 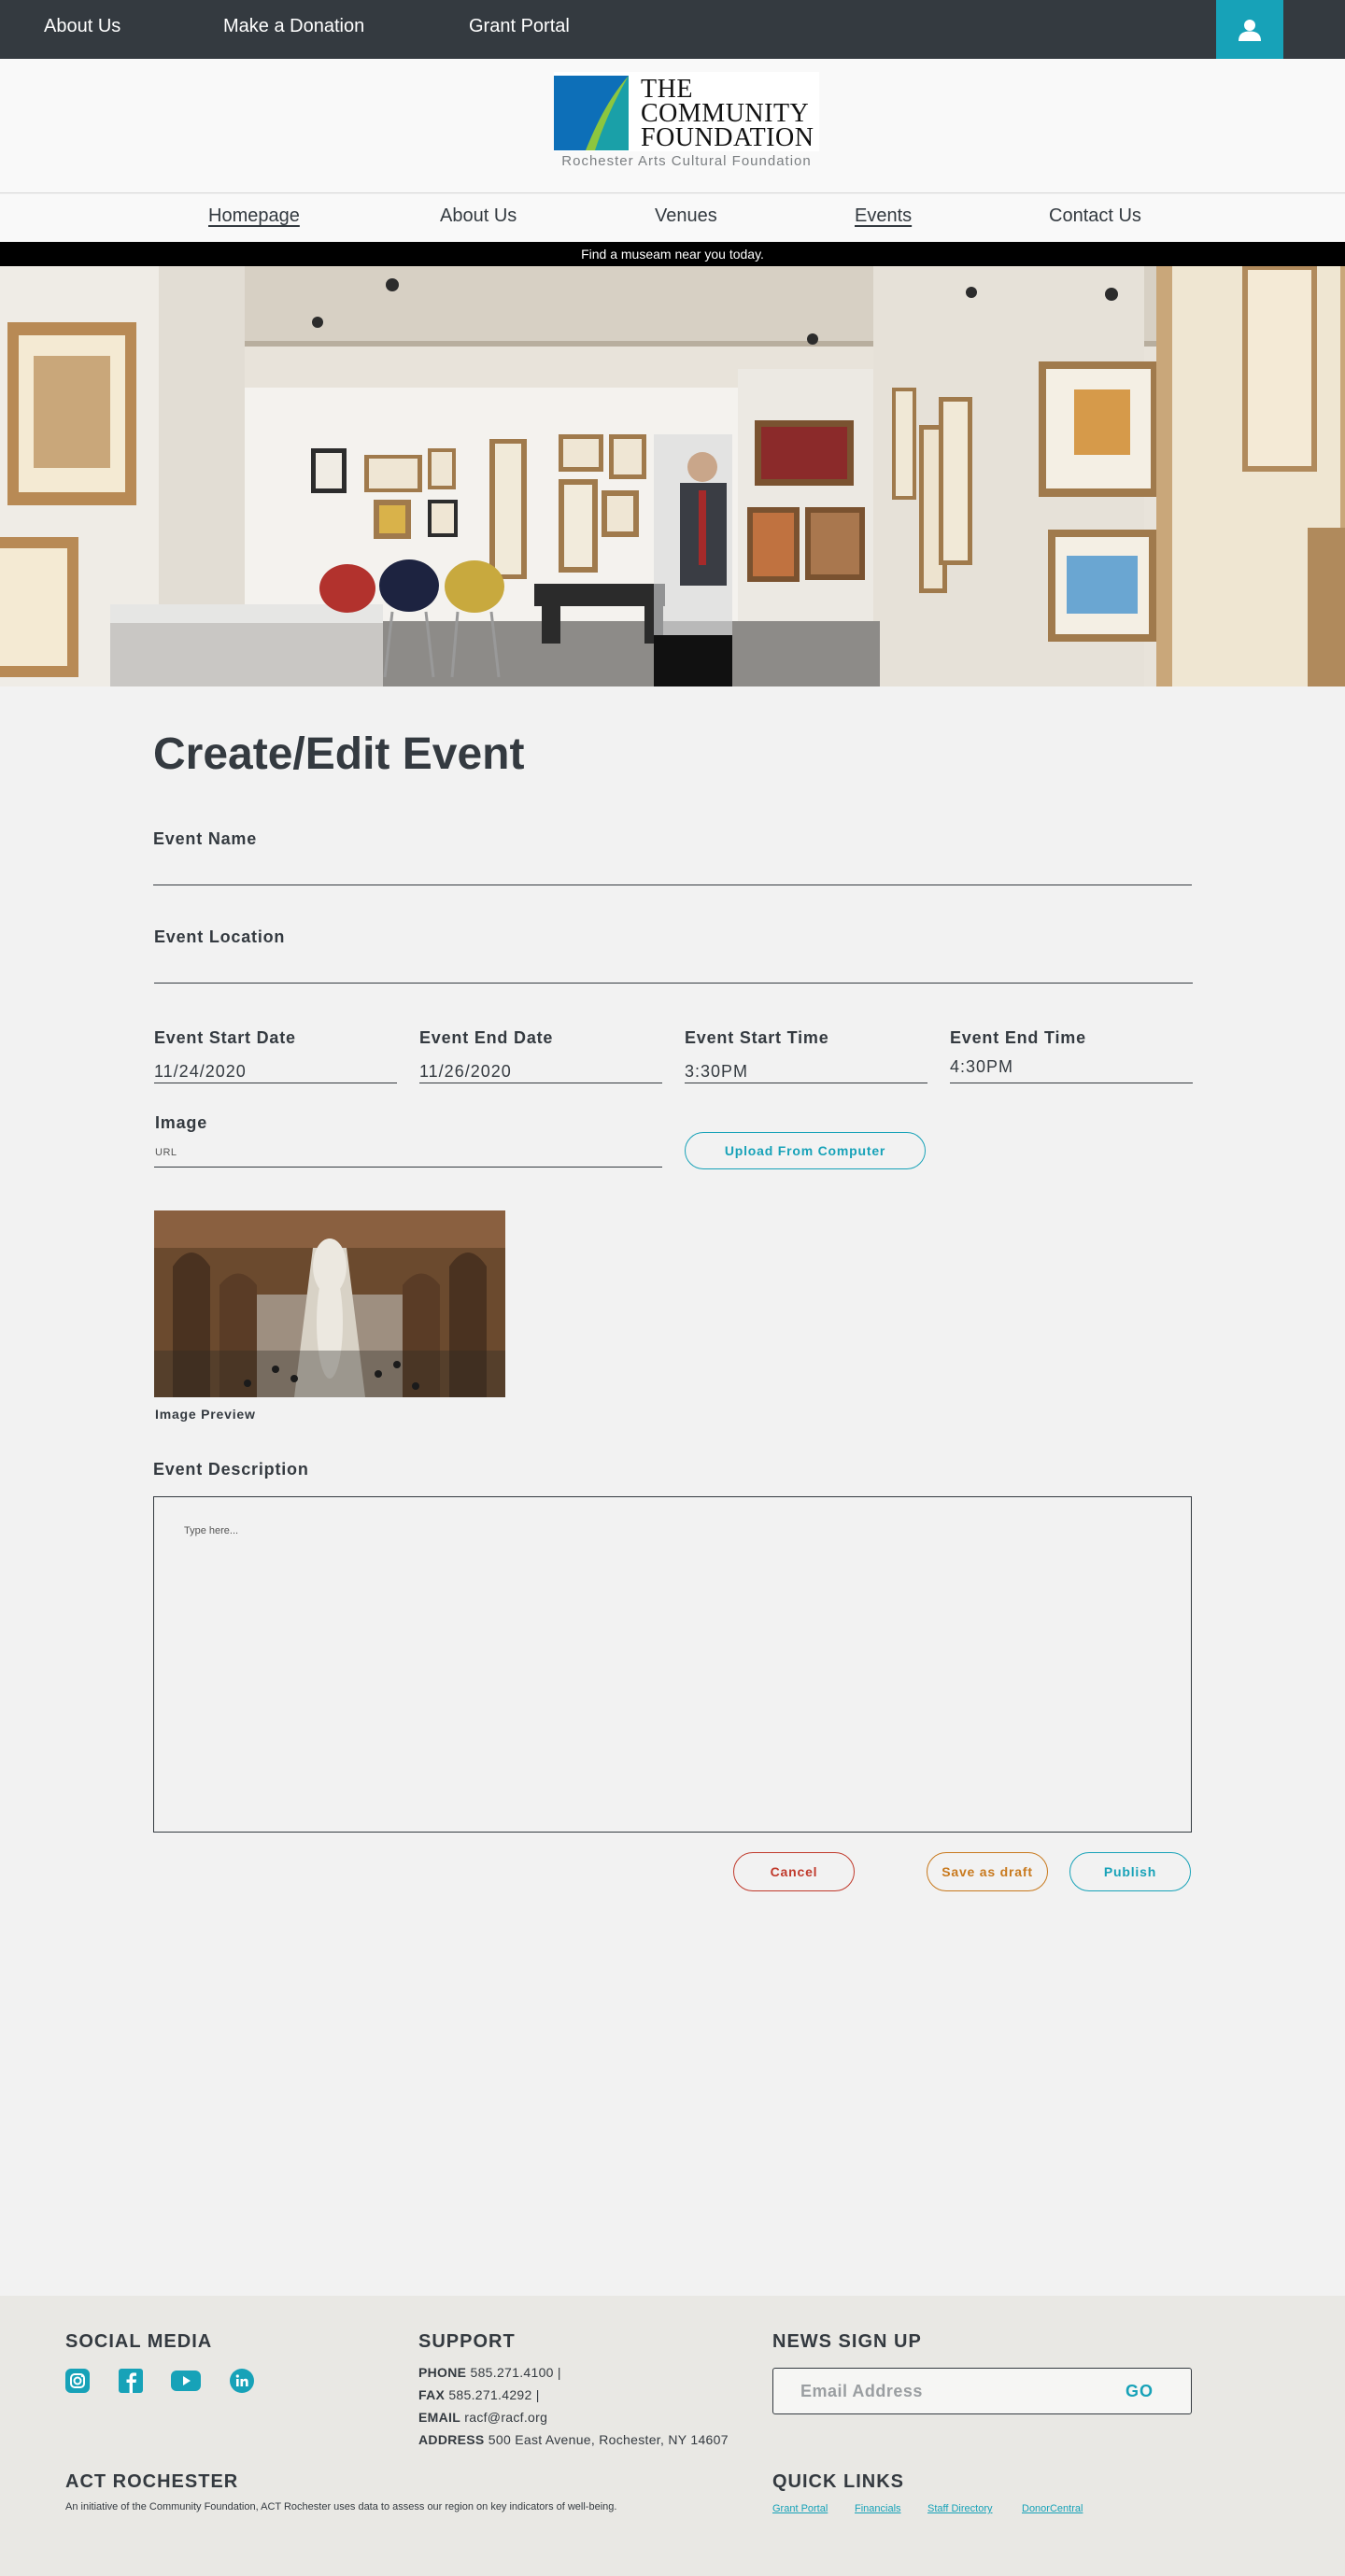 I want to click on top-bar: About Us Make a Donation Grant Portal, so click(x=672, y=29).